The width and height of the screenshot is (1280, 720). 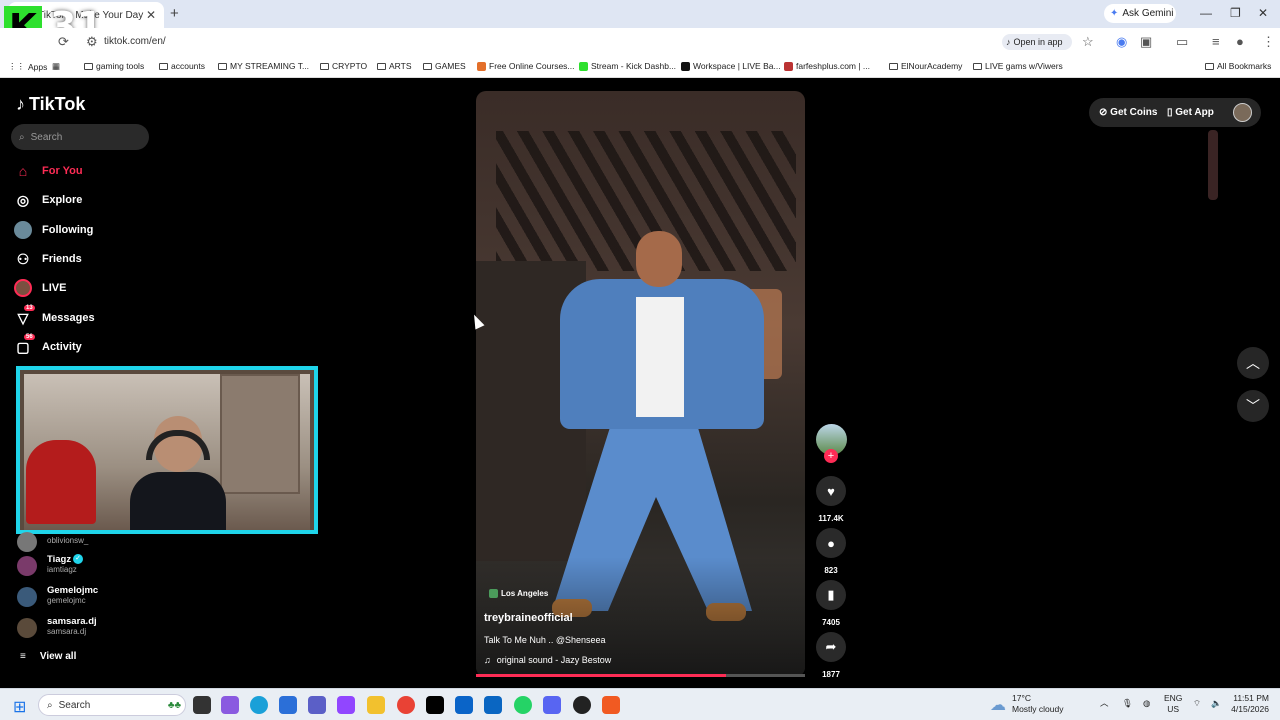 What do you see at coordinates (831, 595) in the screenshot?
I see `bookmark-icon: ▮` at bounding box center [831, 595].